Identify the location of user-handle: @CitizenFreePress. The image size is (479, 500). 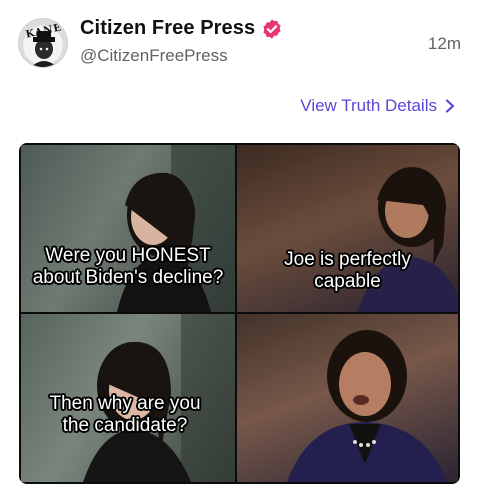
(154, 56).